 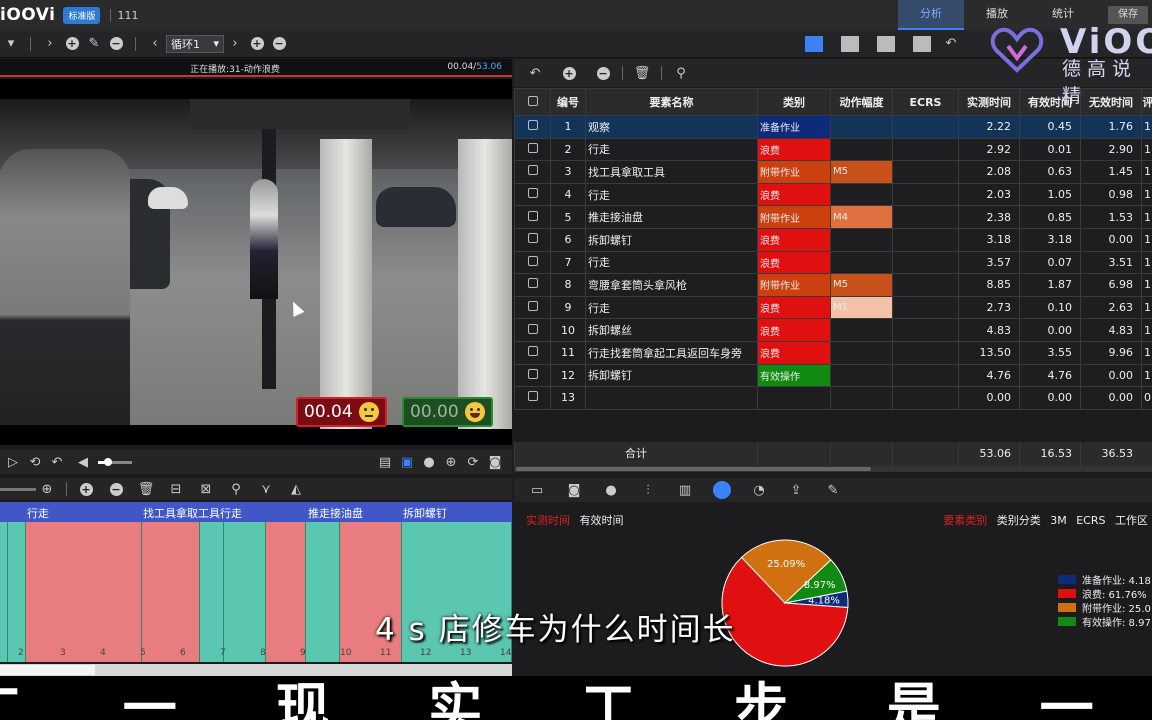 I want to click on trash-icon: 🗑, so click(x=146, y=489).